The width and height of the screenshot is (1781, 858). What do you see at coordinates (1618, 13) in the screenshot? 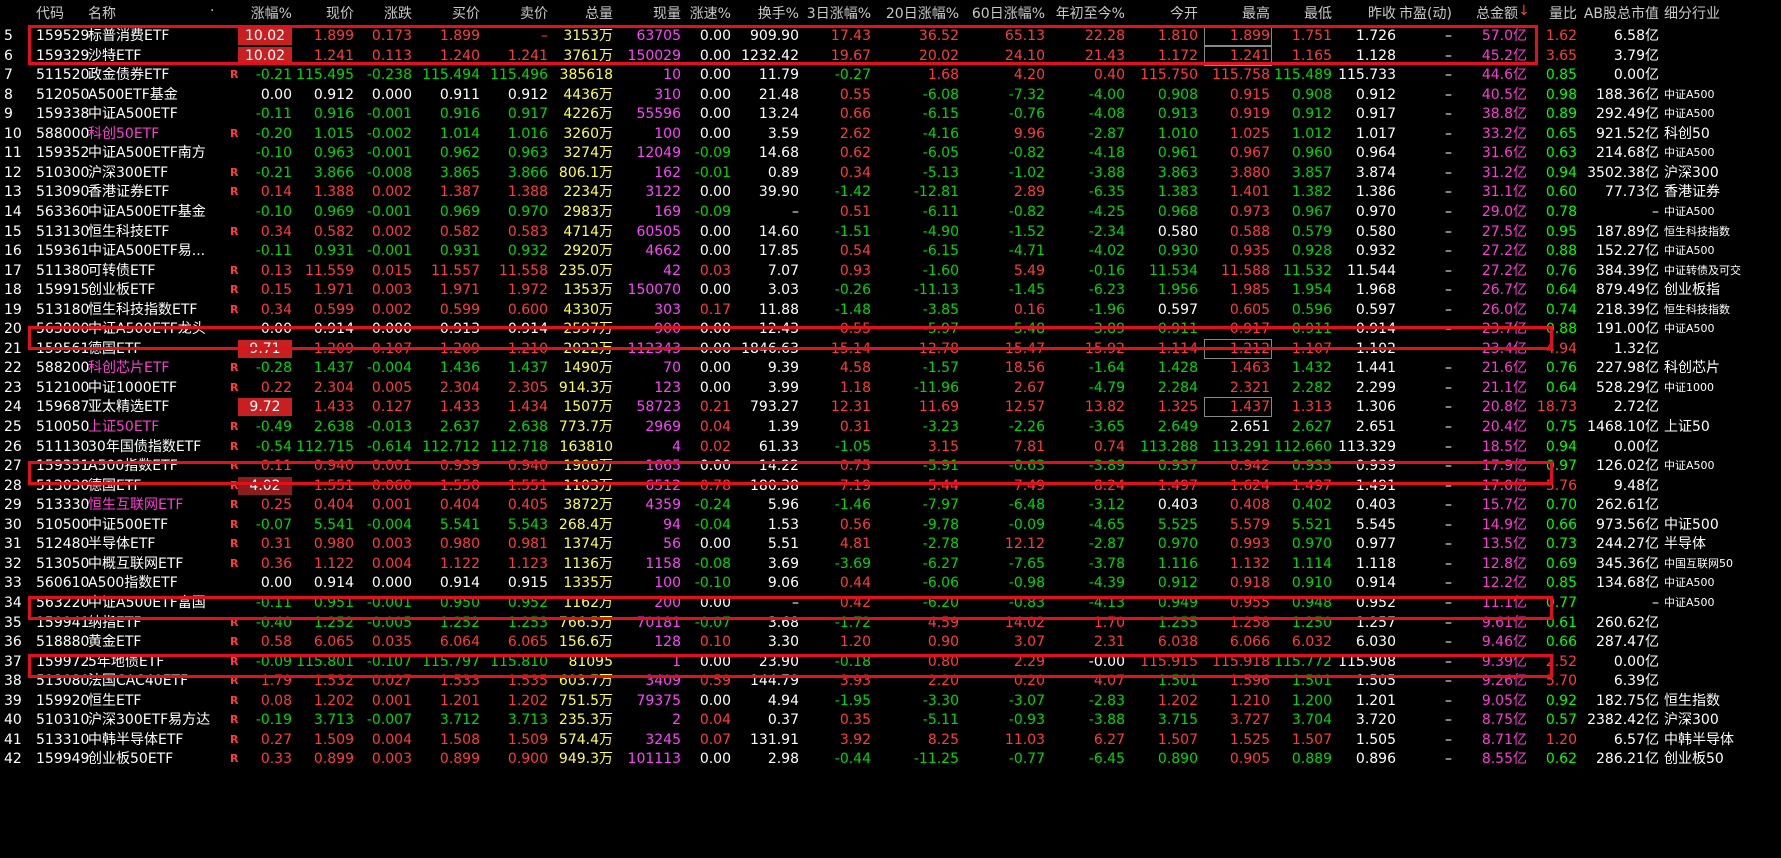
I see `col-header-24: AB股总市值` at bounding box center [1618, 13].